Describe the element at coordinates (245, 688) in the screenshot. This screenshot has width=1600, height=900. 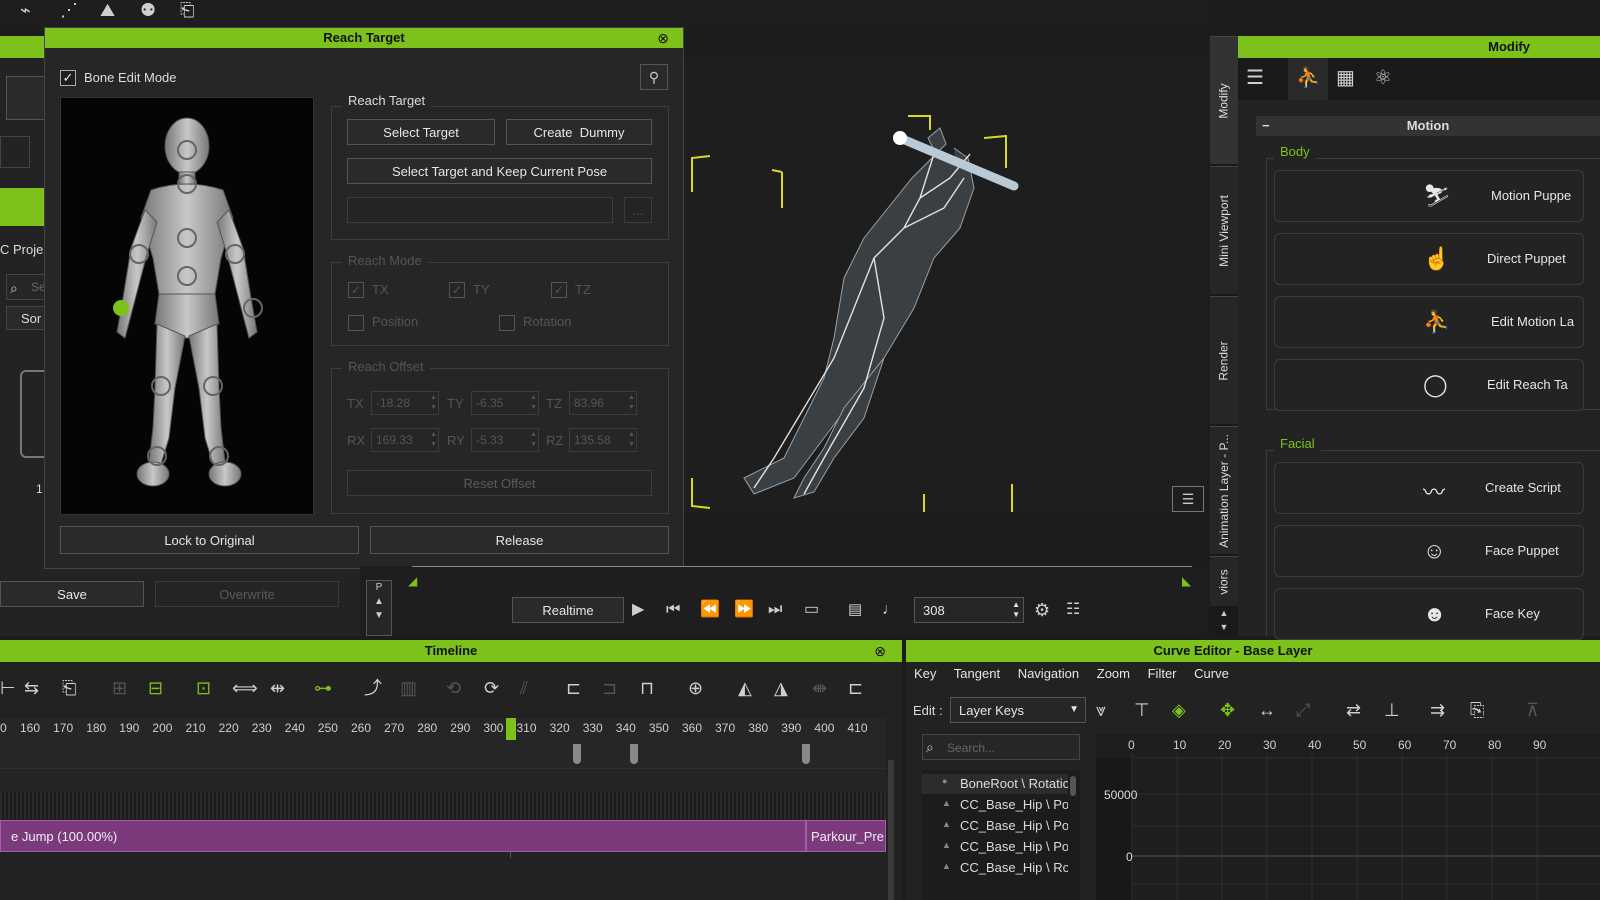
I see `fit-width-icon: ⟺` at that location.